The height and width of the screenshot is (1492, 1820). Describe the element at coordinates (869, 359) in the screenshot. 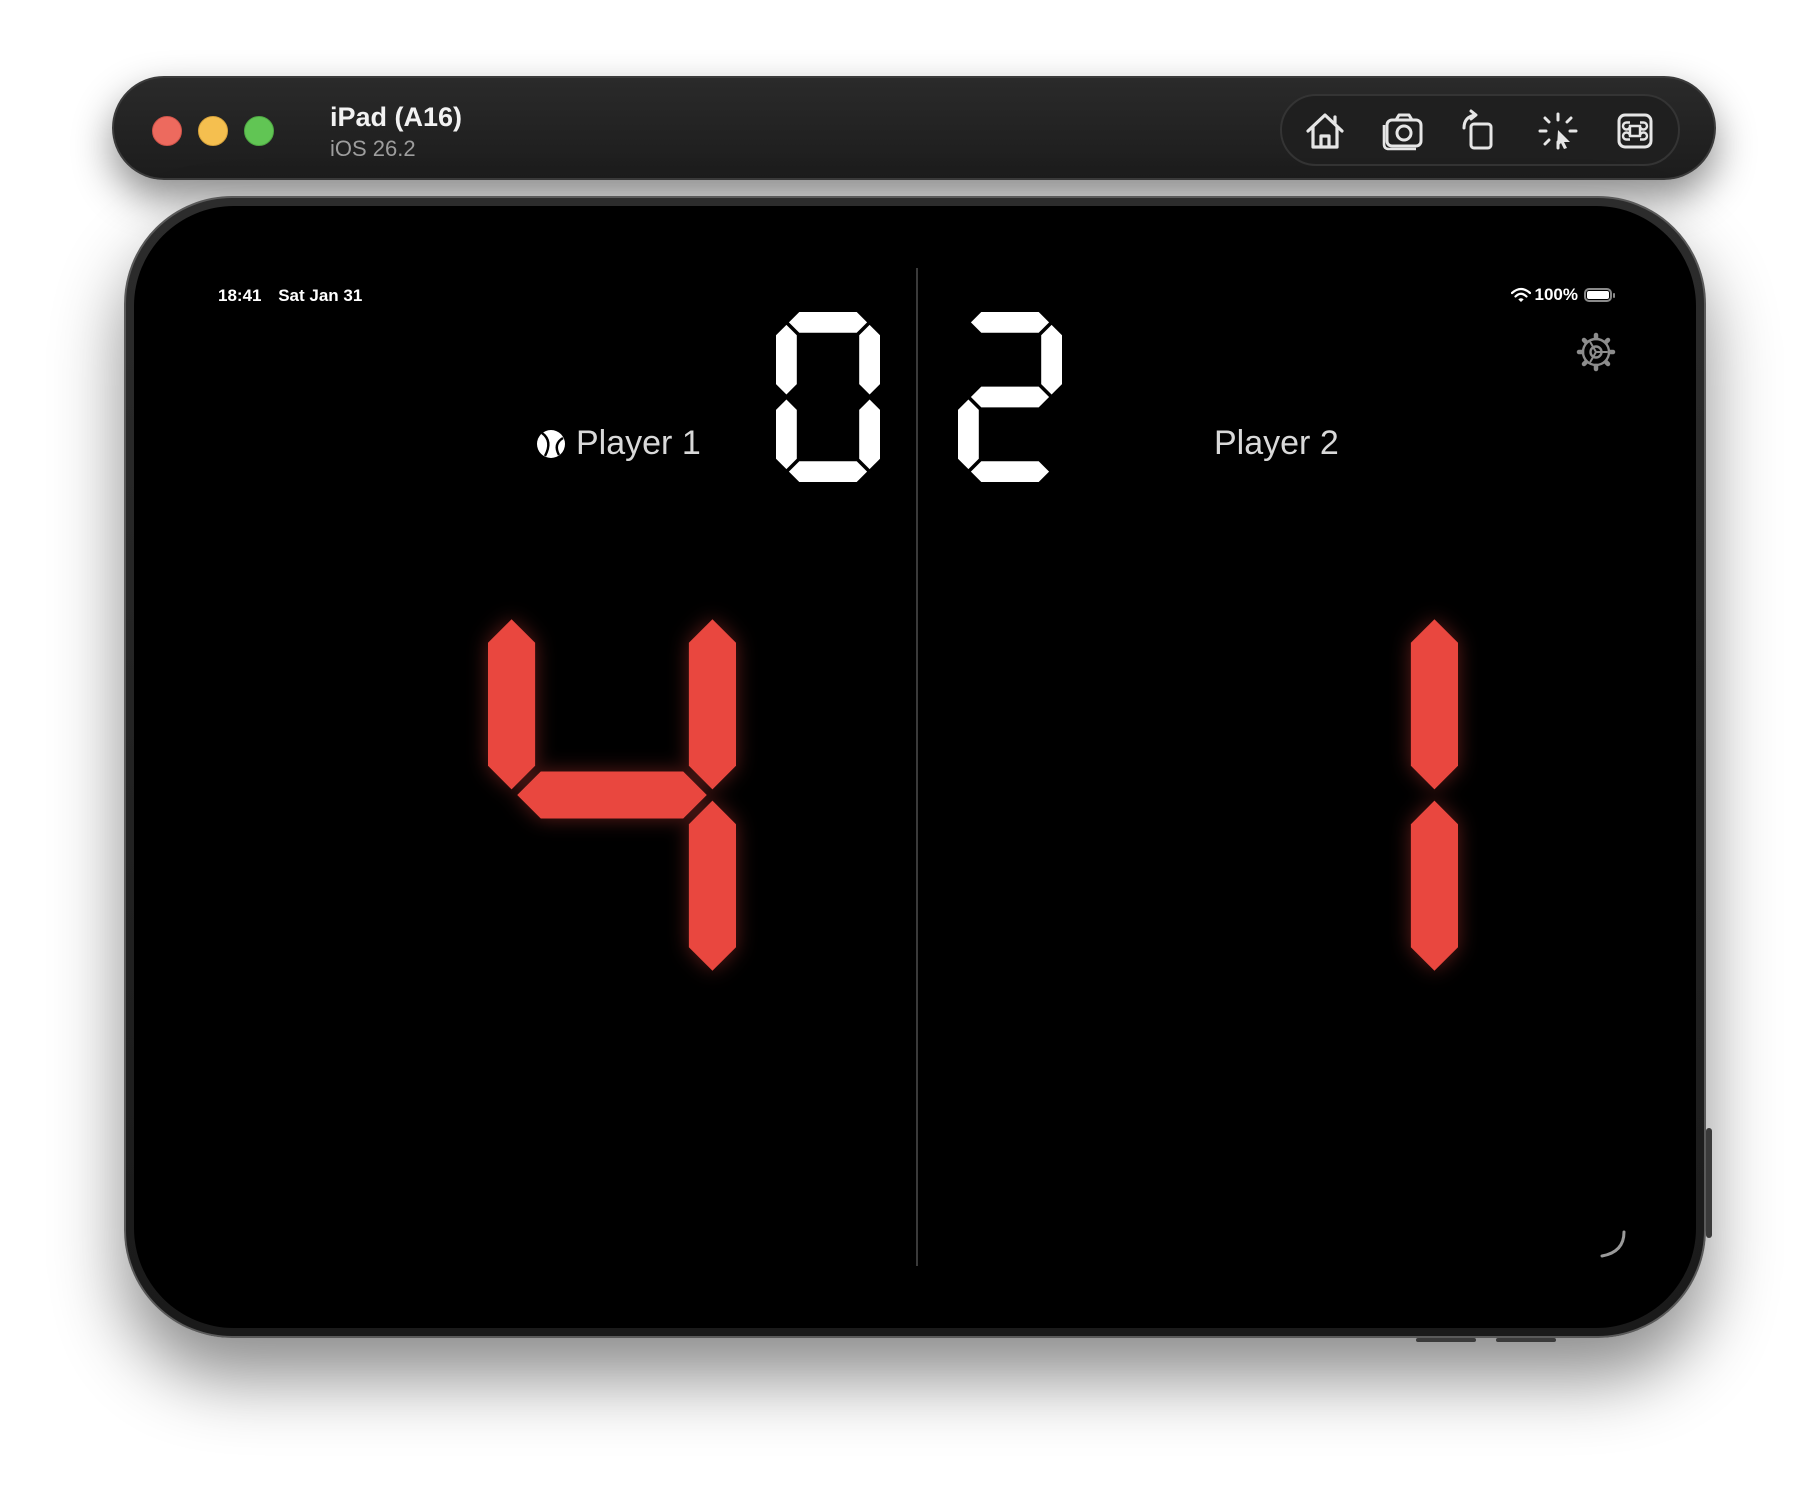

I see `player1-sets-segment-b` at that location.